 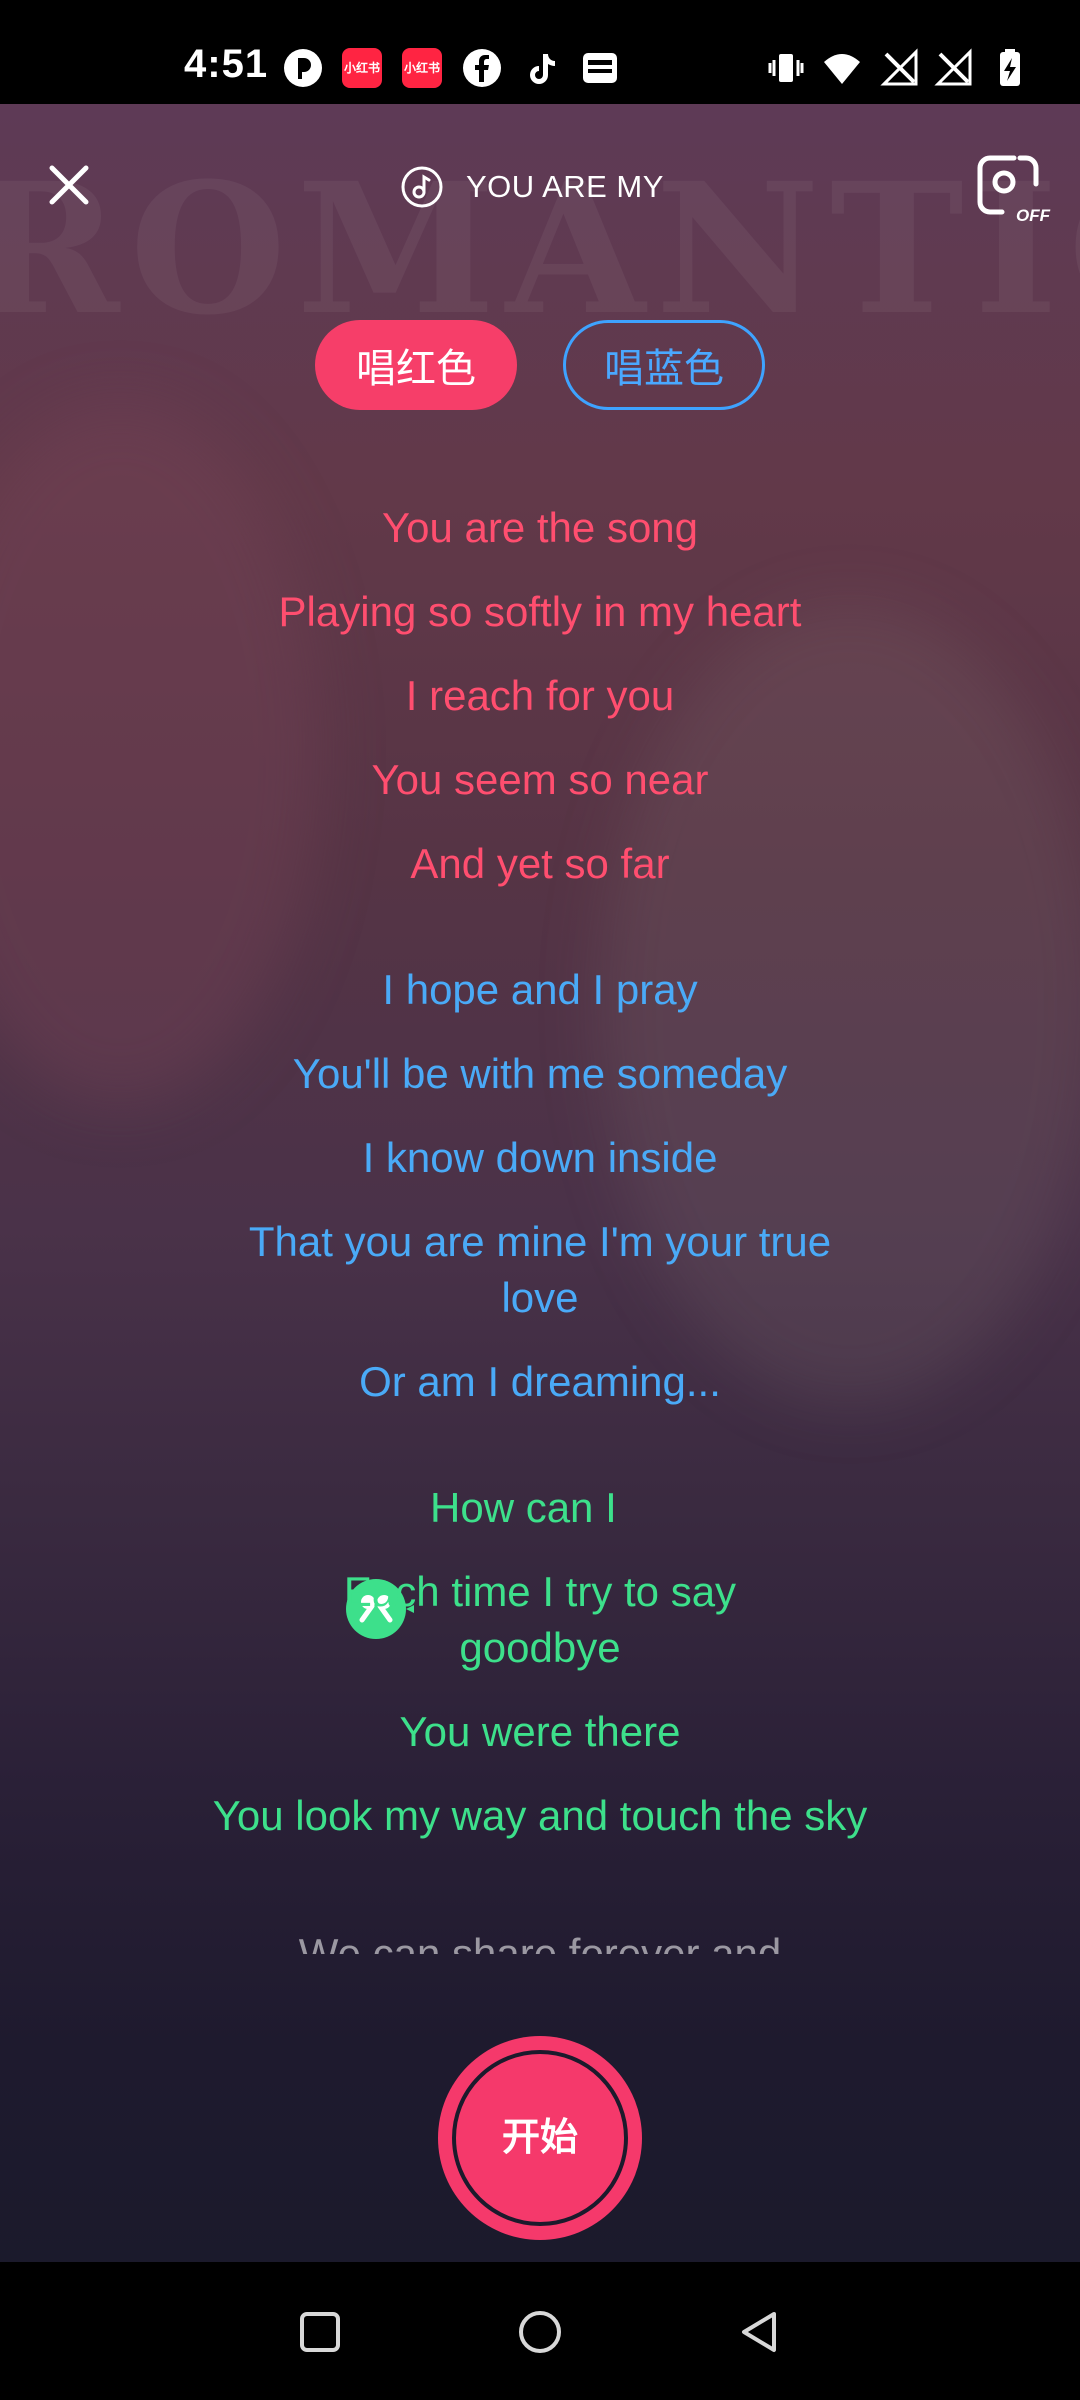 I want to click on vibrate-icon, so click(x=786, y=68).